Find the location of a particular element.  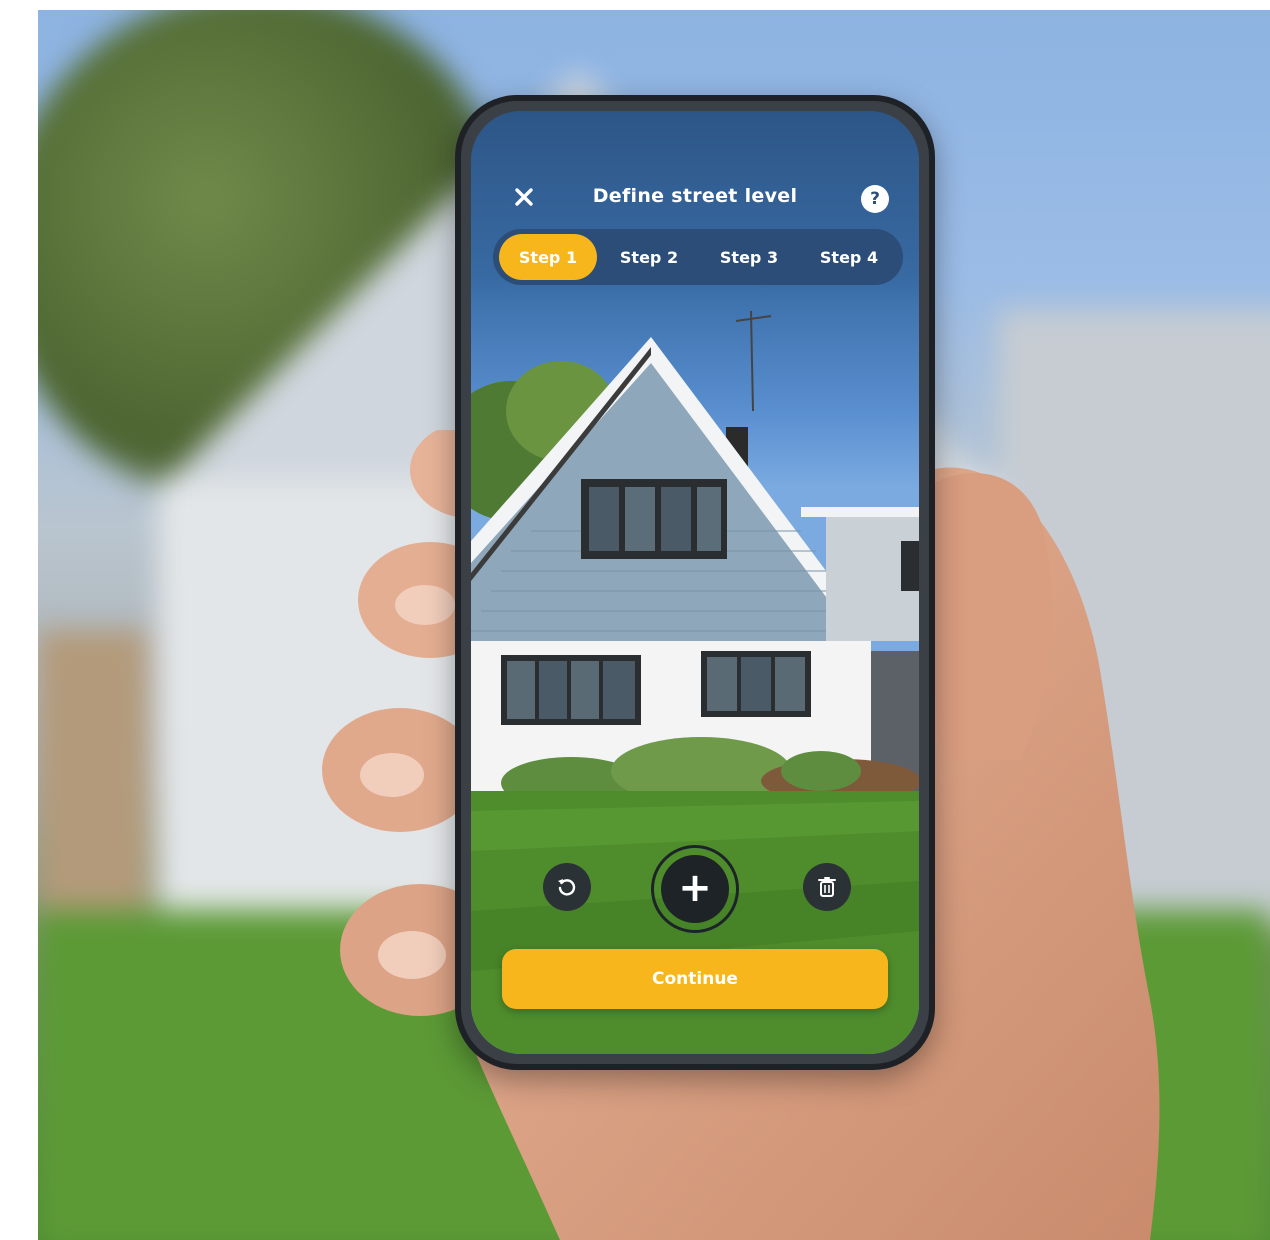

trash-icon is located at coordinates (827, 887).